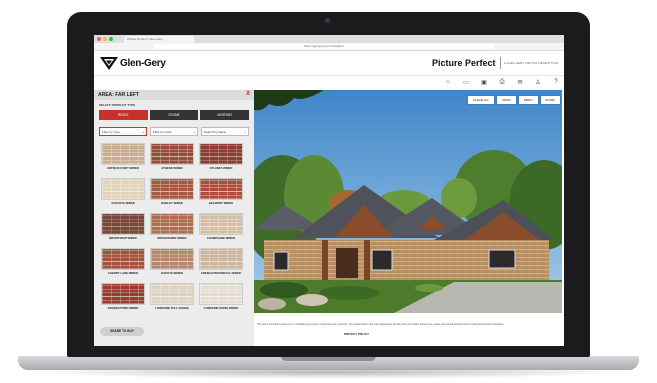 The image size is (657, 383). I want to click on filter-by-color-label: Filter by Color, so click(162, 132).